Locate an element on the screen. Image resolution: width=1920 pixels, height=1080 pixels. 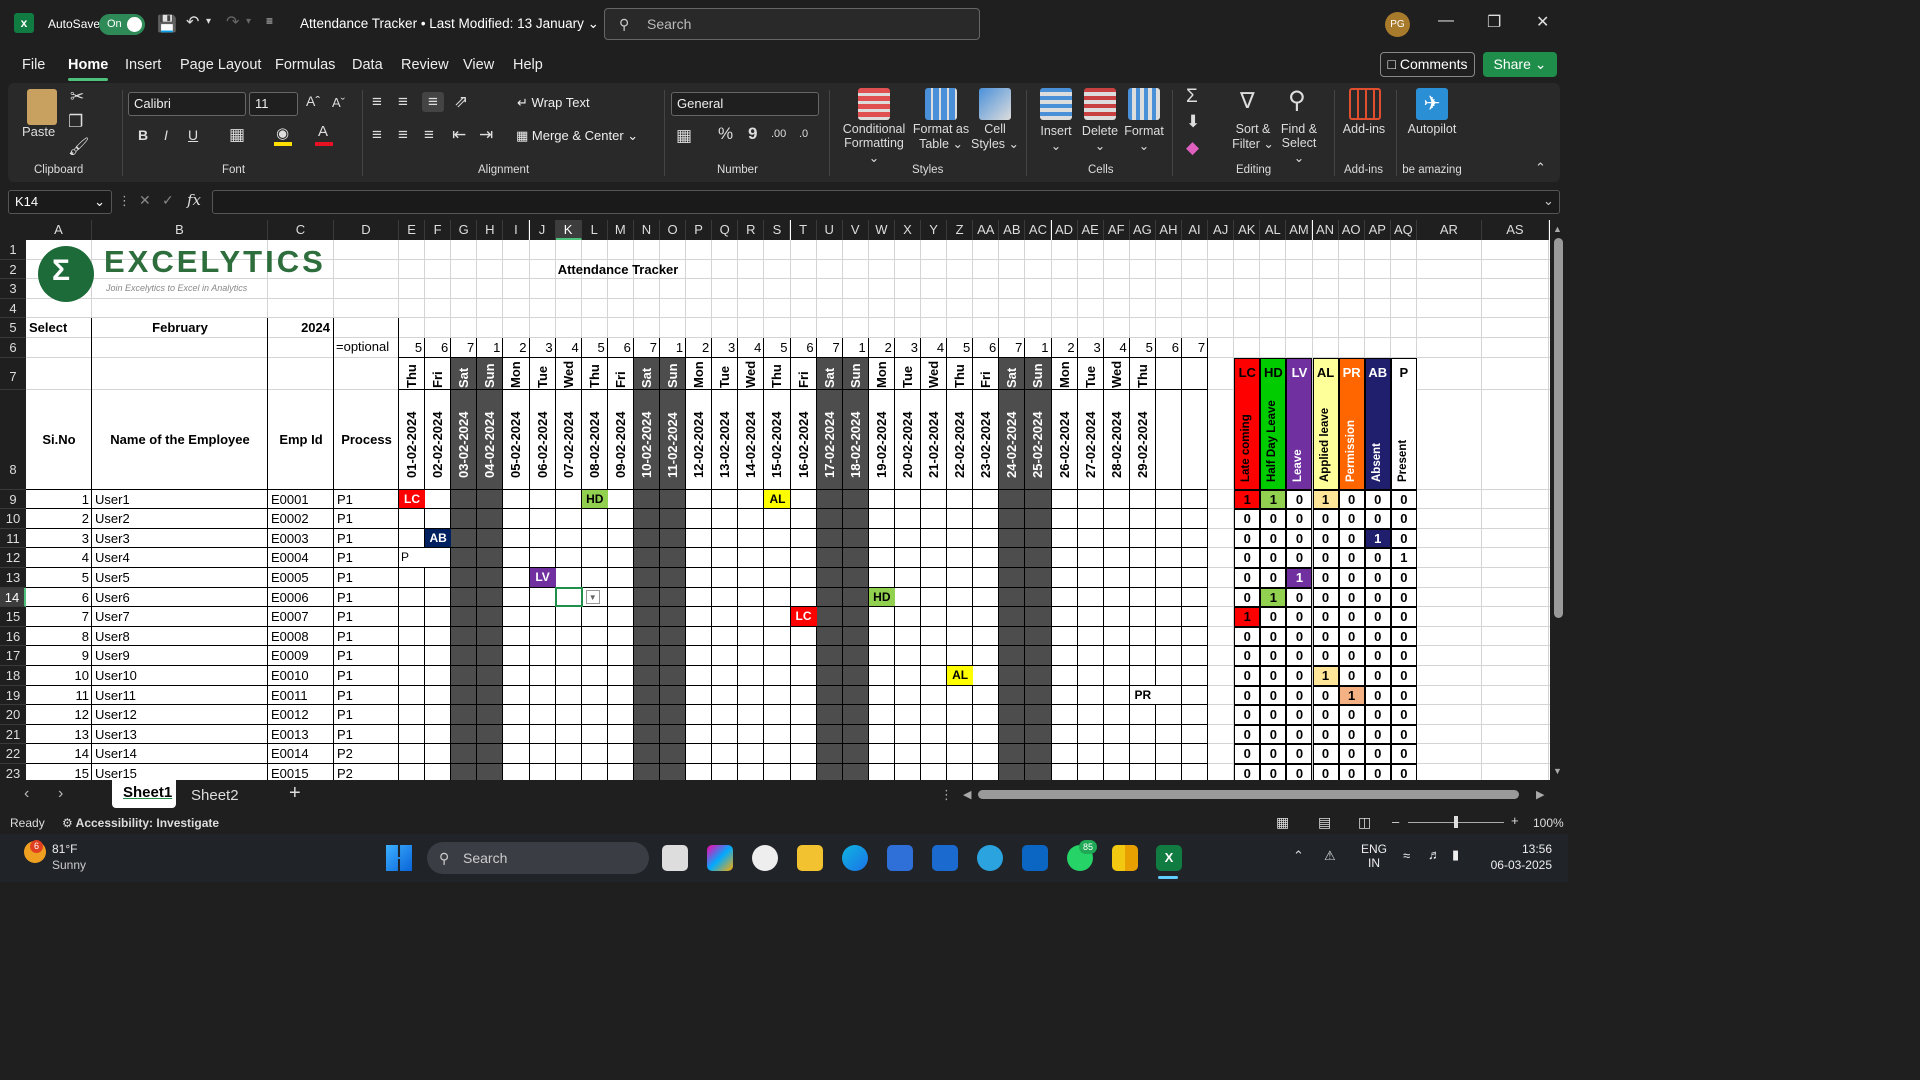
more-options-icon: ⋮ is located at coordinates (124, 201).